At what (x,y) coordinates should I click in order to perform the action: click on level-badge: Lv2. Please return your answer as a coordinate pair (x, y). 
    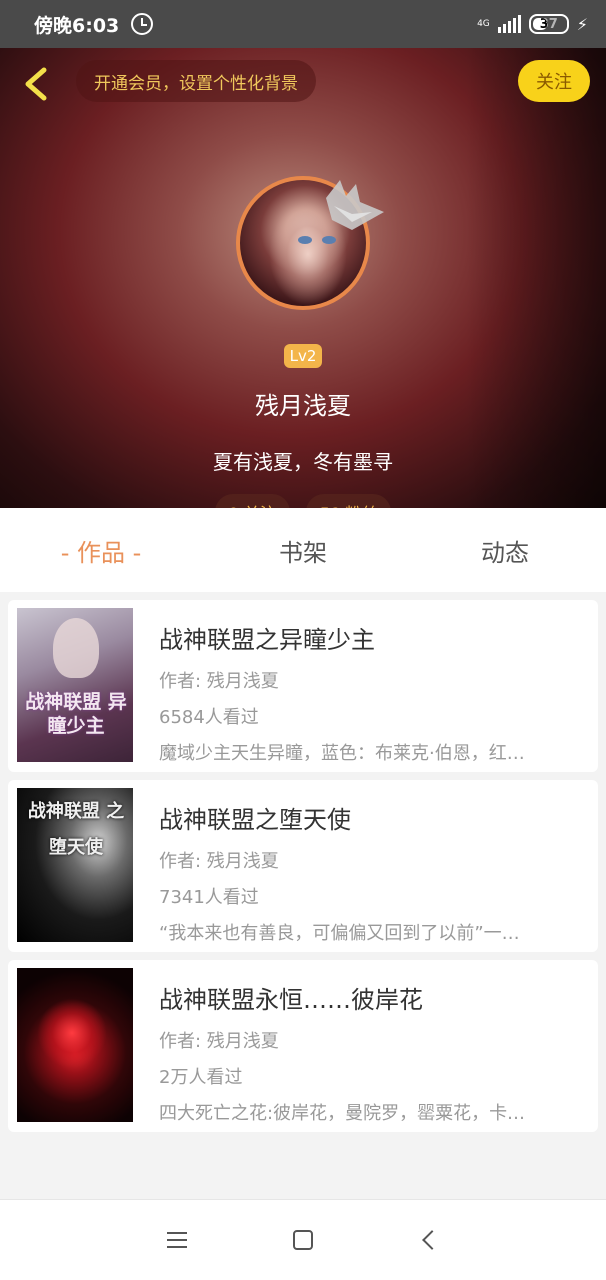
    Looking at the image, I should click on (303, 356).